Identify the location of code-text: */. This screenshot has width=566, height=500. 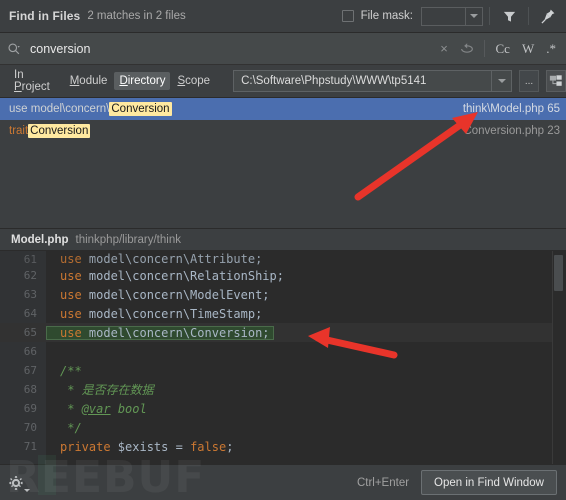
(64, 427).